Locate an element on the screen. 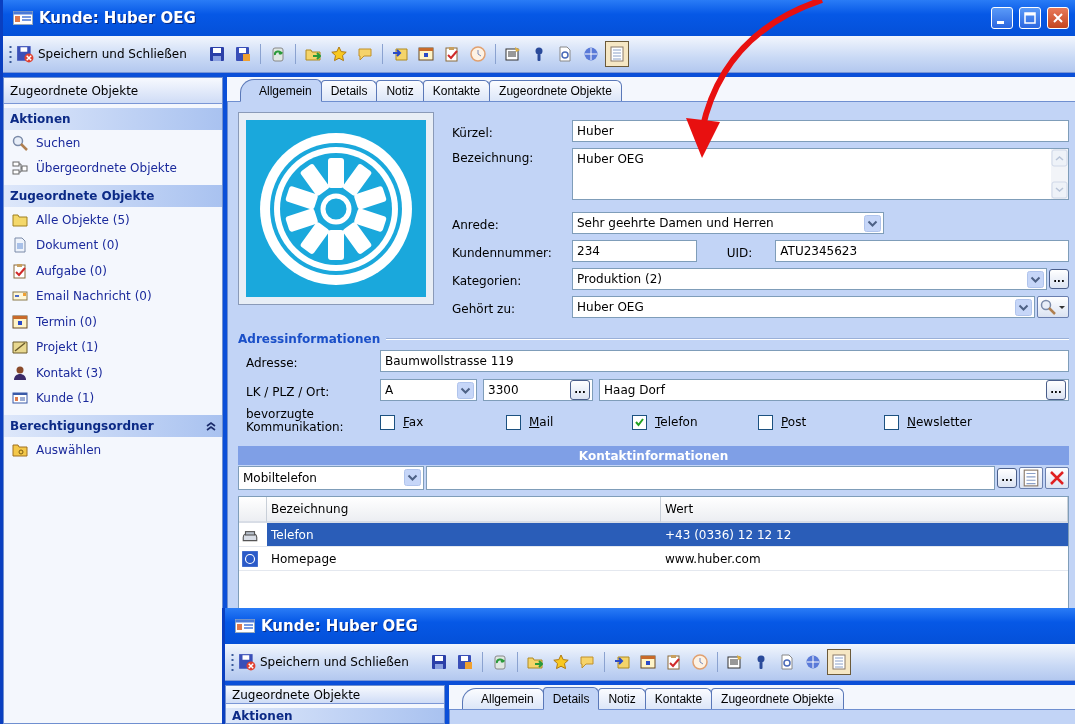 This screenshot has width=1075, height=724. minimize-button is located at coordinates (1002, 18).